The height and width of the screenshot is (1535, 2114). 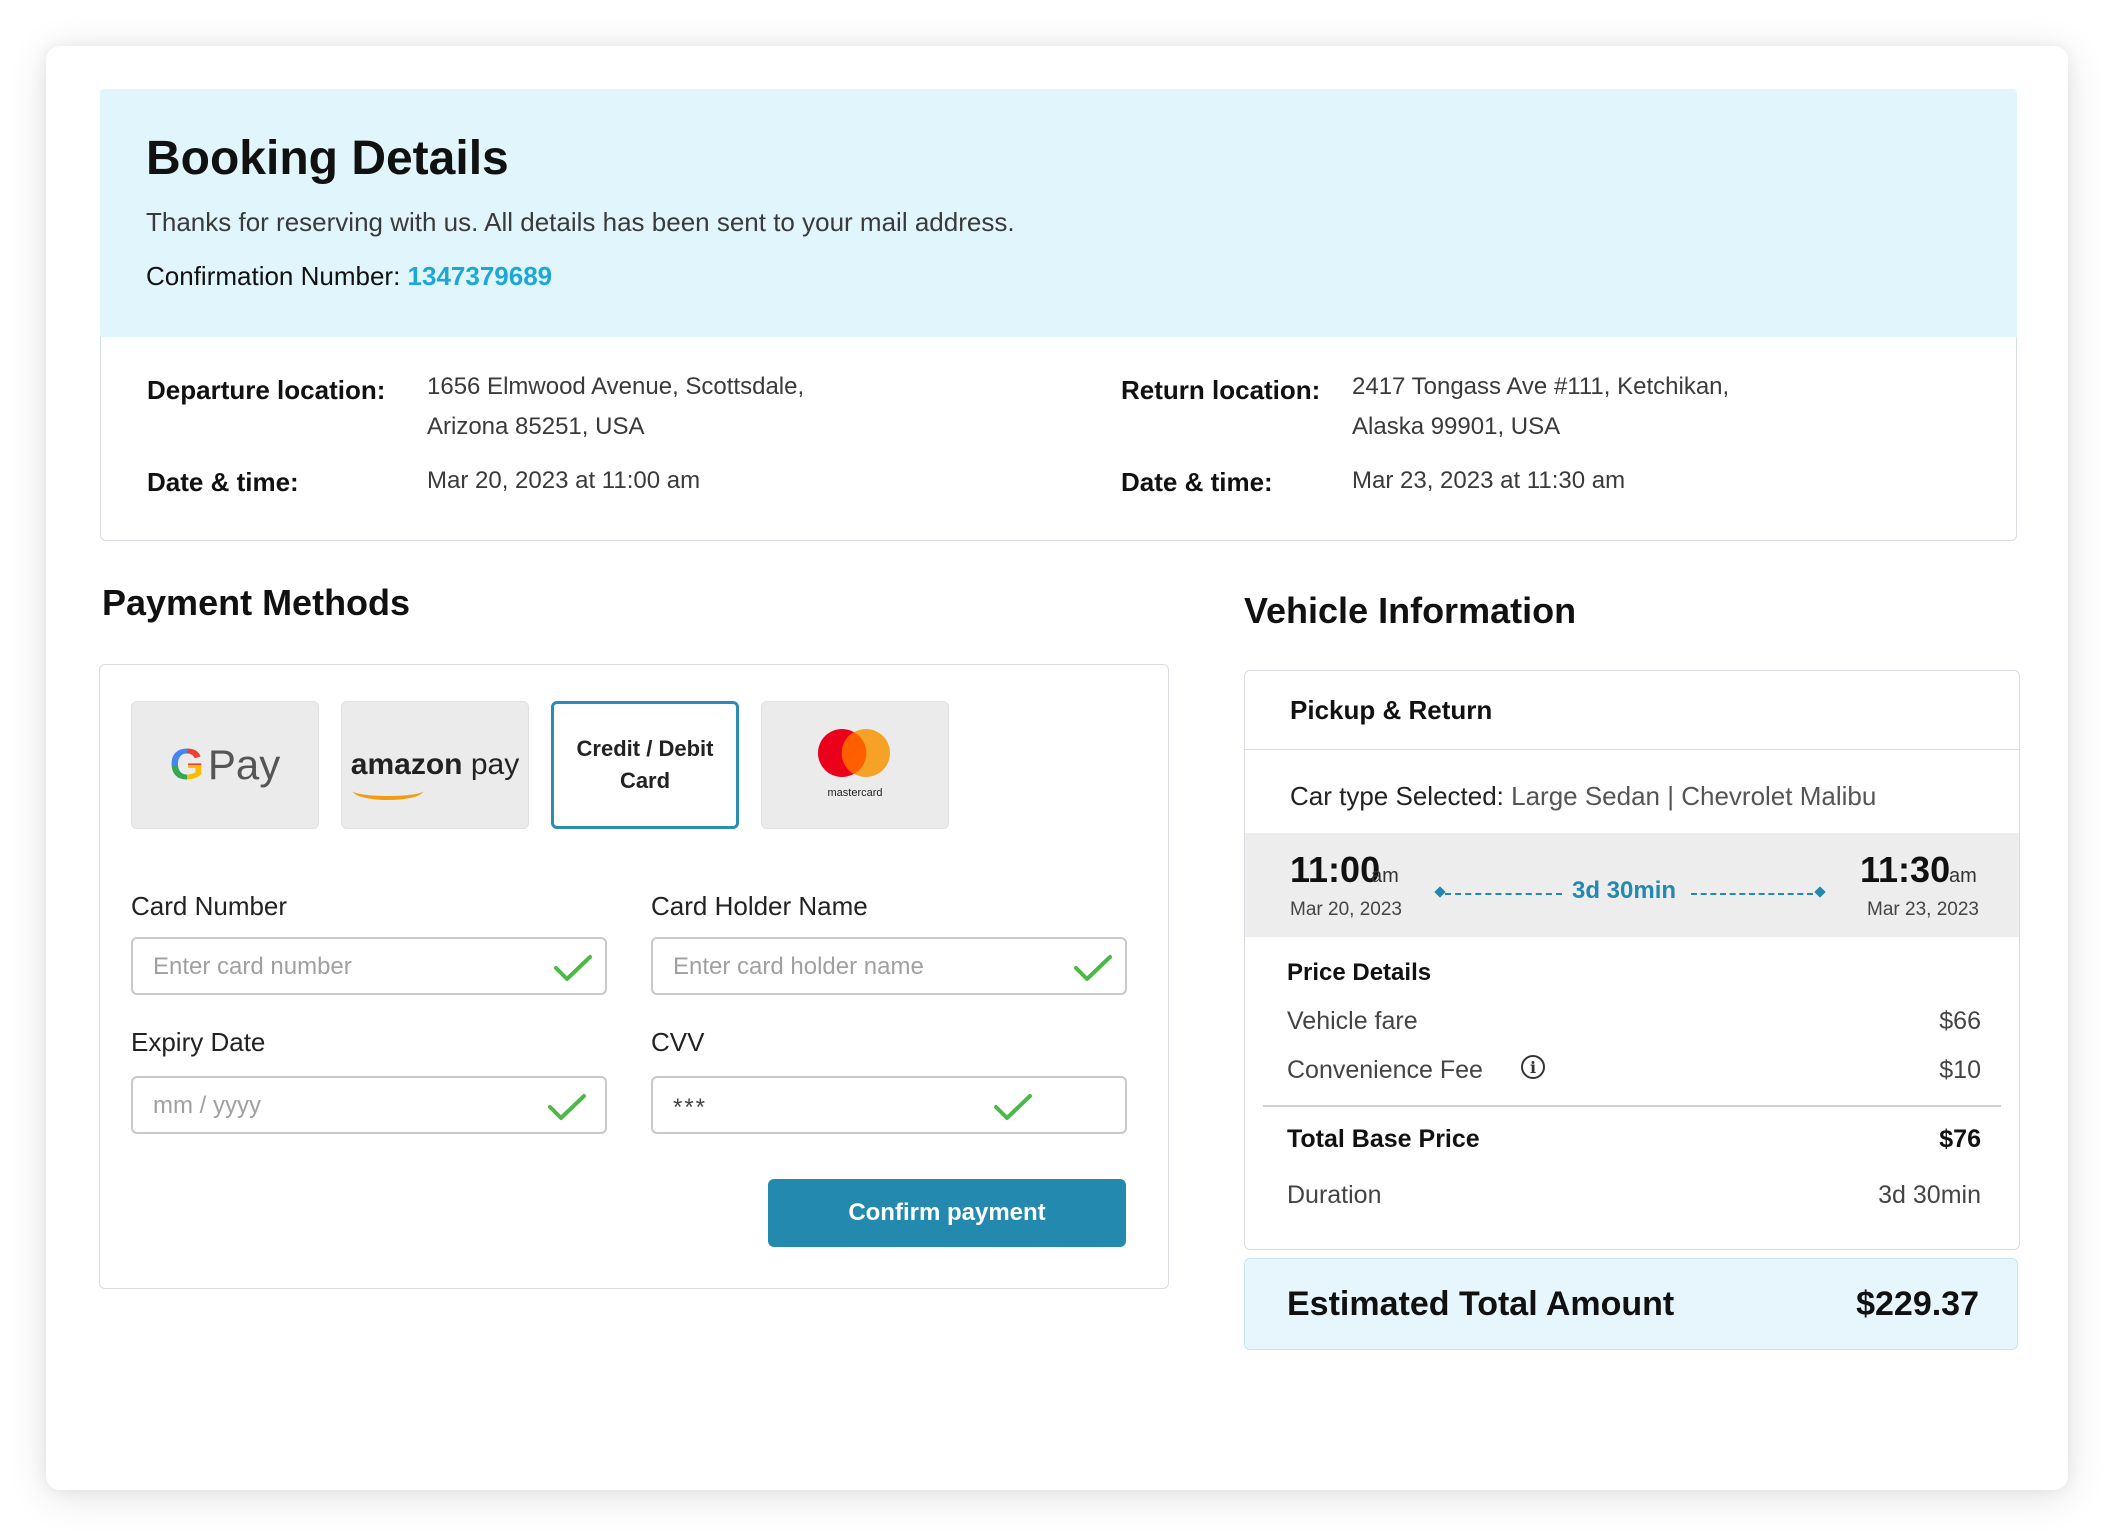 What do you see at coordinates (1960, 1070) in the screenshot?
I see `convenience-fee-value: $10` at bounding box center [1960, 1070].